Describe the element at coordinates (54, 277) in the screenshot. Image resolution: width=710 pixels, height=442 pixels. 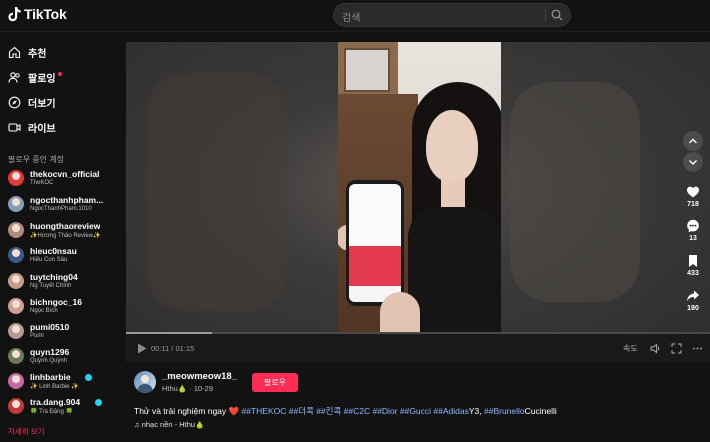
I see `account-name: tuytching04` at that location.